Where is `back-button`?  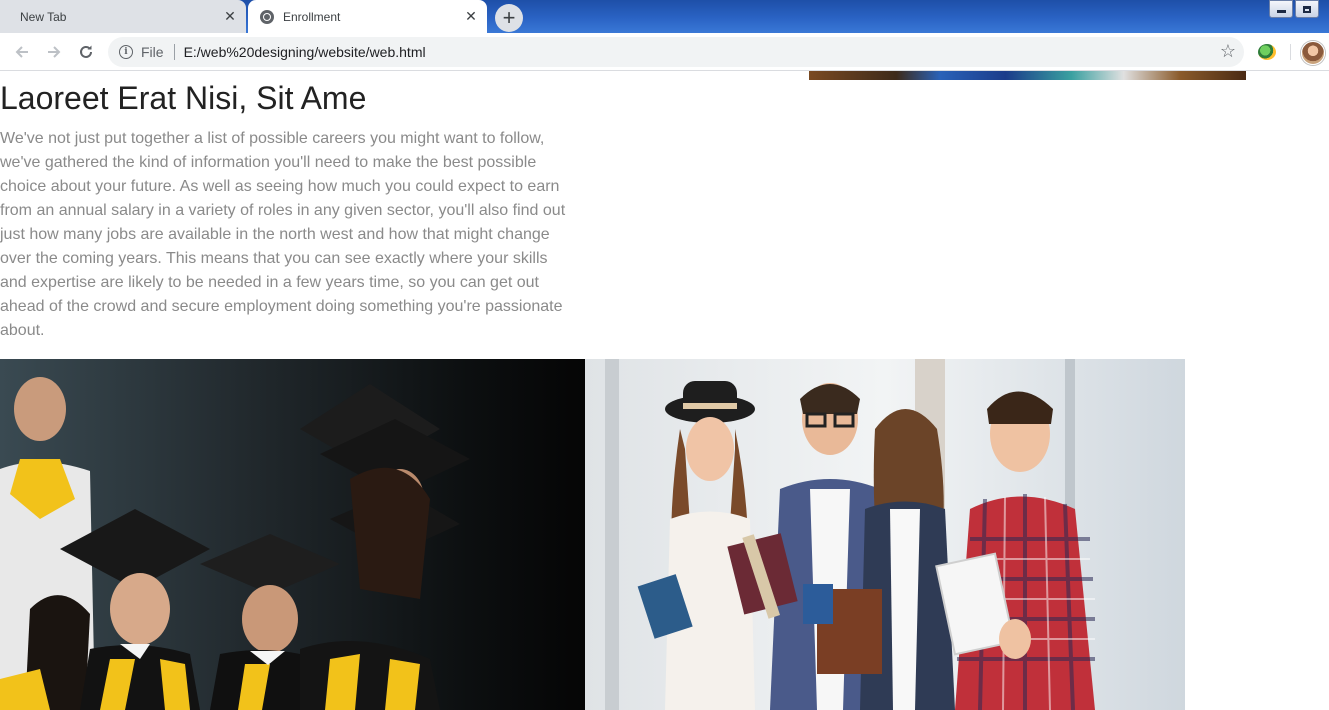
back-button is located at coordinates (22, 52).